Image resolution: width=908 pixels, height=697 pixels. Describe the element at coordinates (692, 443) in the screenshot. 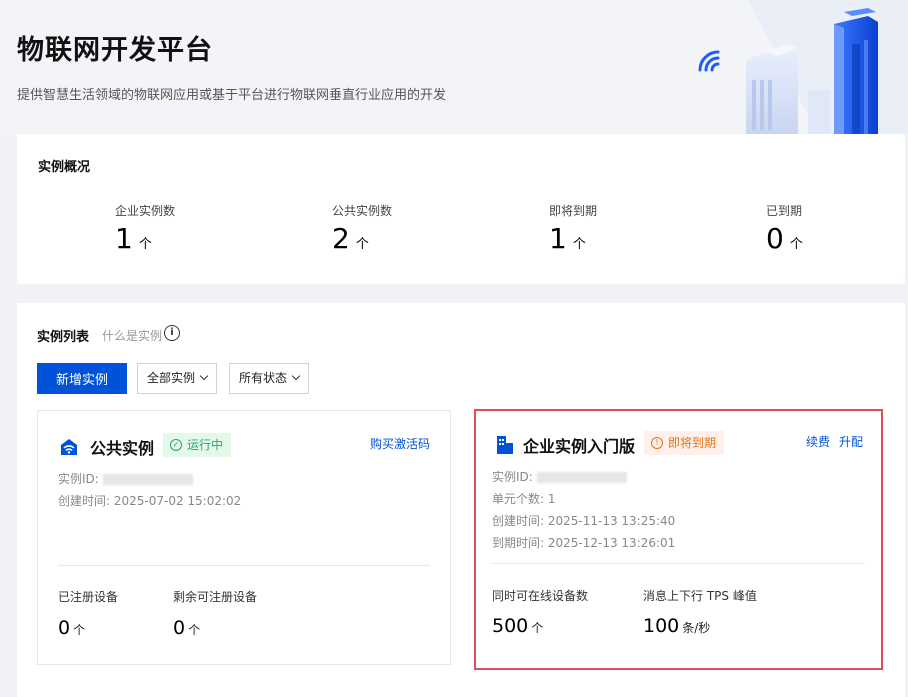

I see `status-badge-label: 即将到期` at that location.